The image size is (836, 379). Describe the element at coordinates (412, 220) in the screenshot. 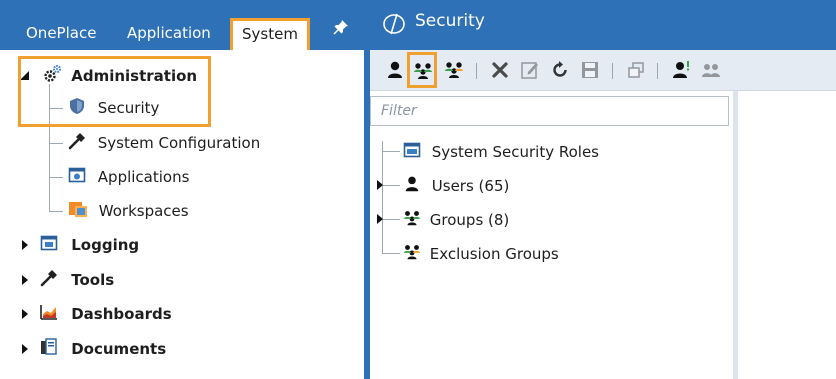

I see `group-icon` at that location.